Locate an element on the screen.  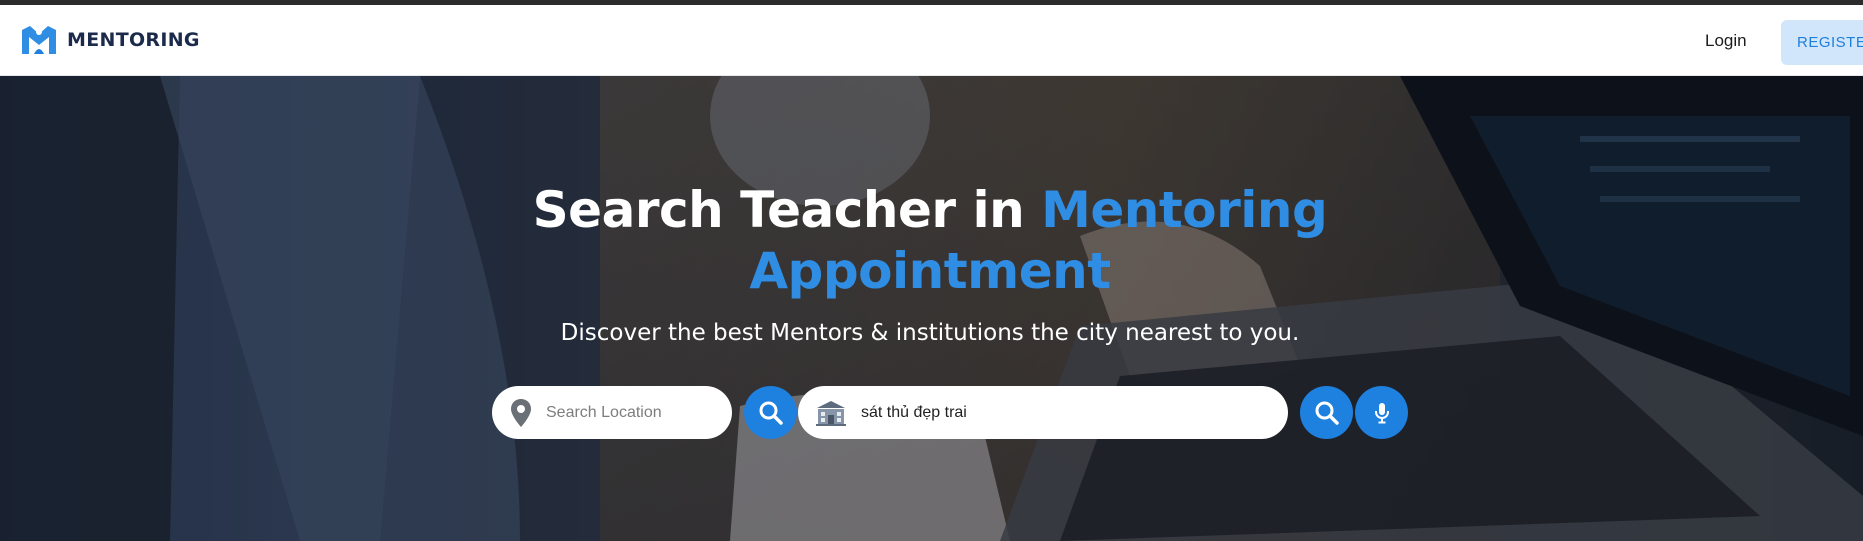
keyword-search-input is located at coordinates (1061, 412).